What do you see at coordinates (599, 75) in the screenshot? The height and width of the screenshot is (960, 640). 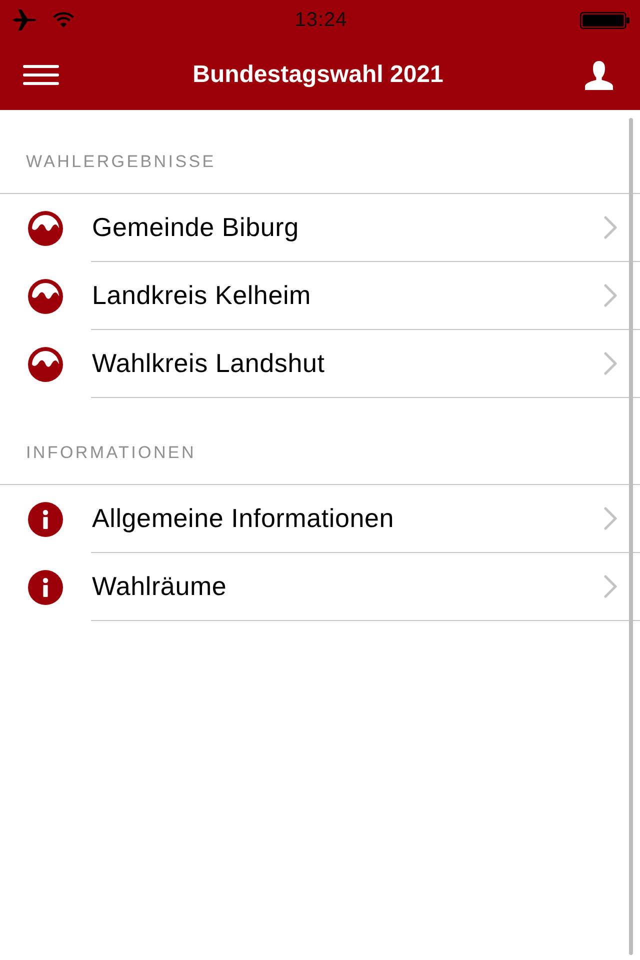 I see `person-icon` at bounding box center [599, 75].